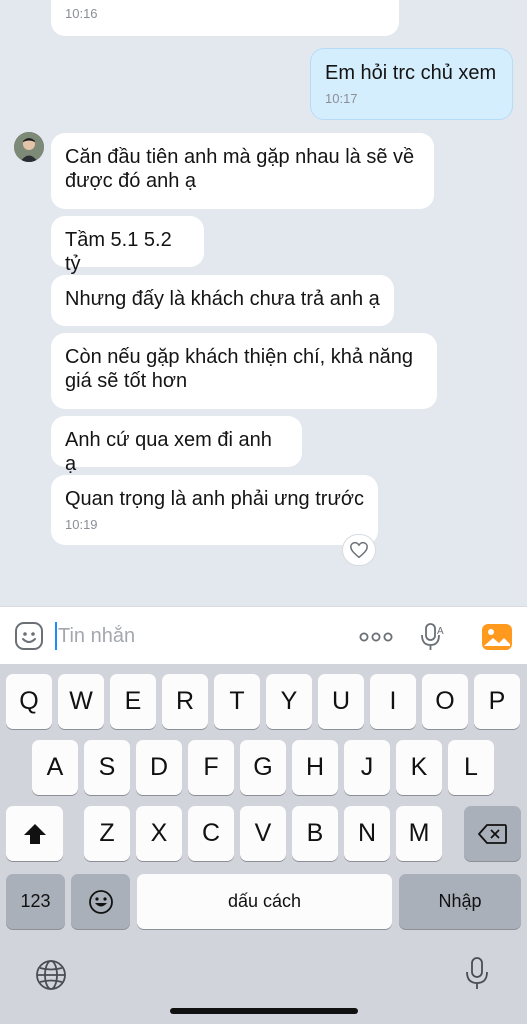 The height and width of the screenshot is (1024, 527). I want to click on key-i: I, so click(393, 701).